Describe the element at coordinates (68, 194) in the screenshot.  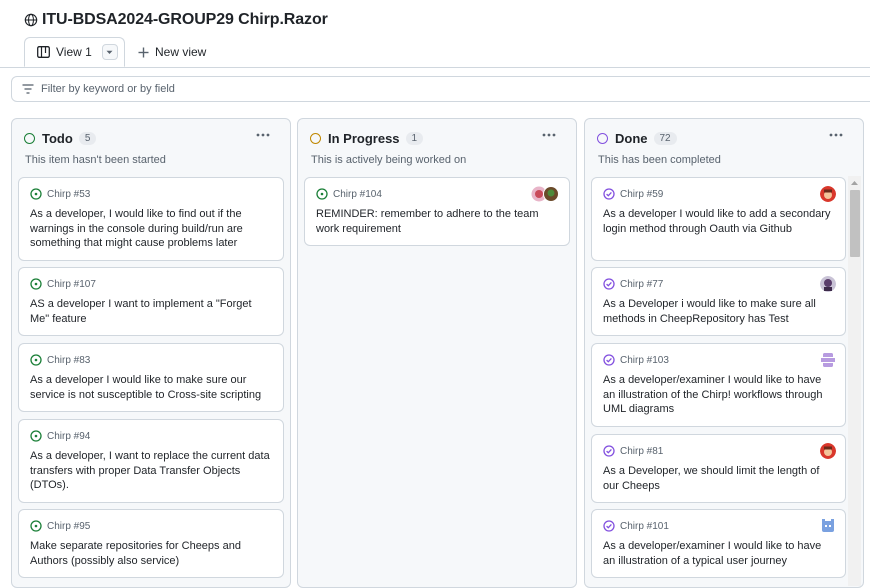
I see `card-ref-text: Chirp #53` at that location.